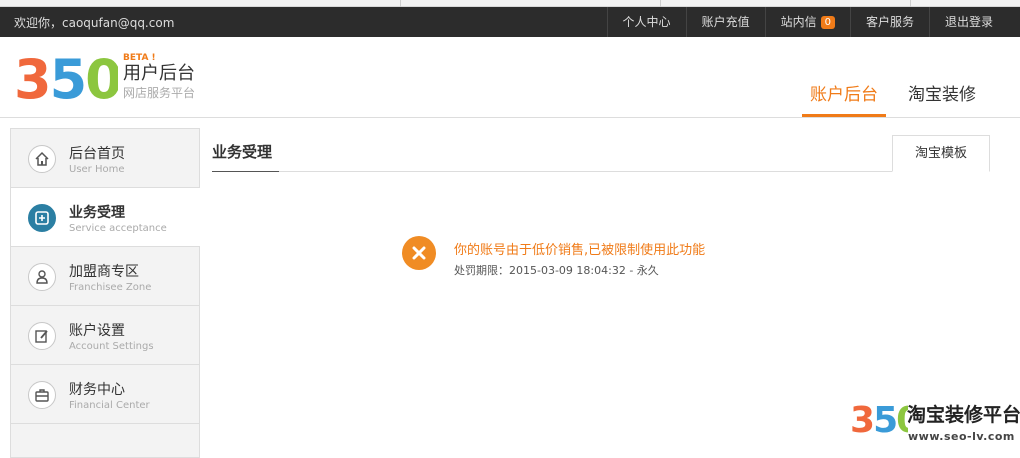 This screenshot has height=458, width=1020. What do you see at coordinates (961, 436) in the screenshot?
I see `watermark-url: www.seo-lv.com` at bounding box center [961, 436].